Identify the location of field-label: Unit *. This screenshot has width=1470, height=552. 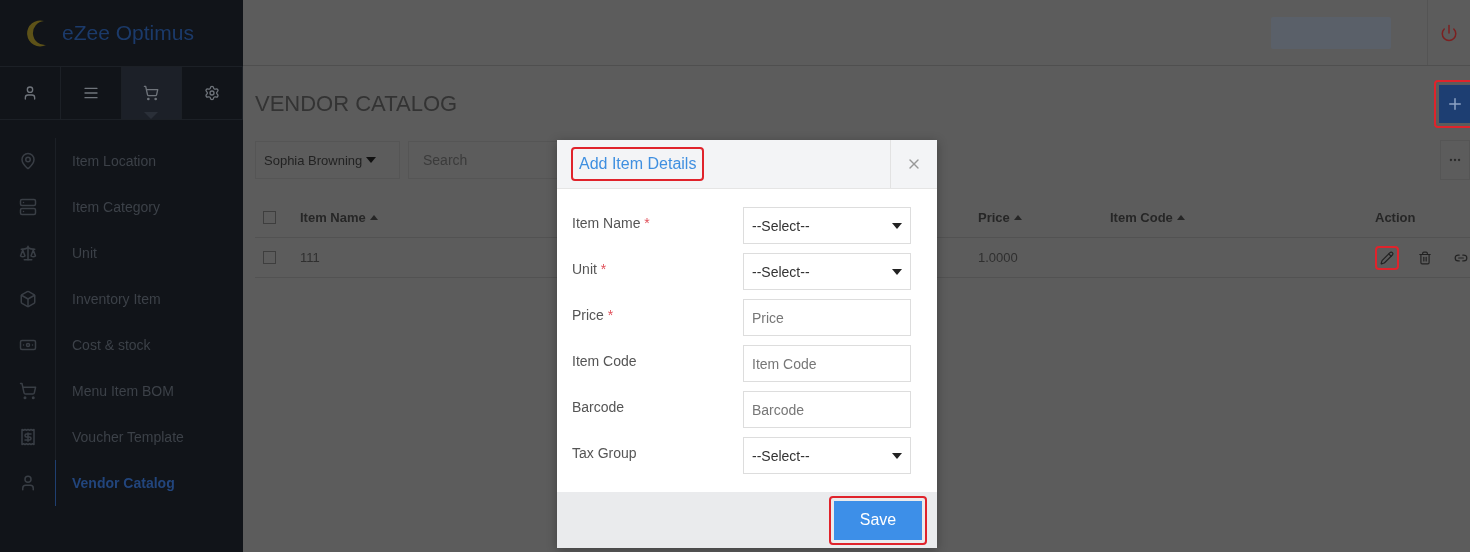
(589, 268).